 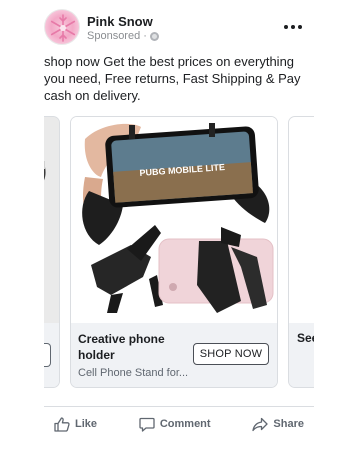 What do you see at coordinates (182, 27) in the screenshot?
I see `post-header: Pink Snow Sponsored ·` at bounding box center [182, 27].